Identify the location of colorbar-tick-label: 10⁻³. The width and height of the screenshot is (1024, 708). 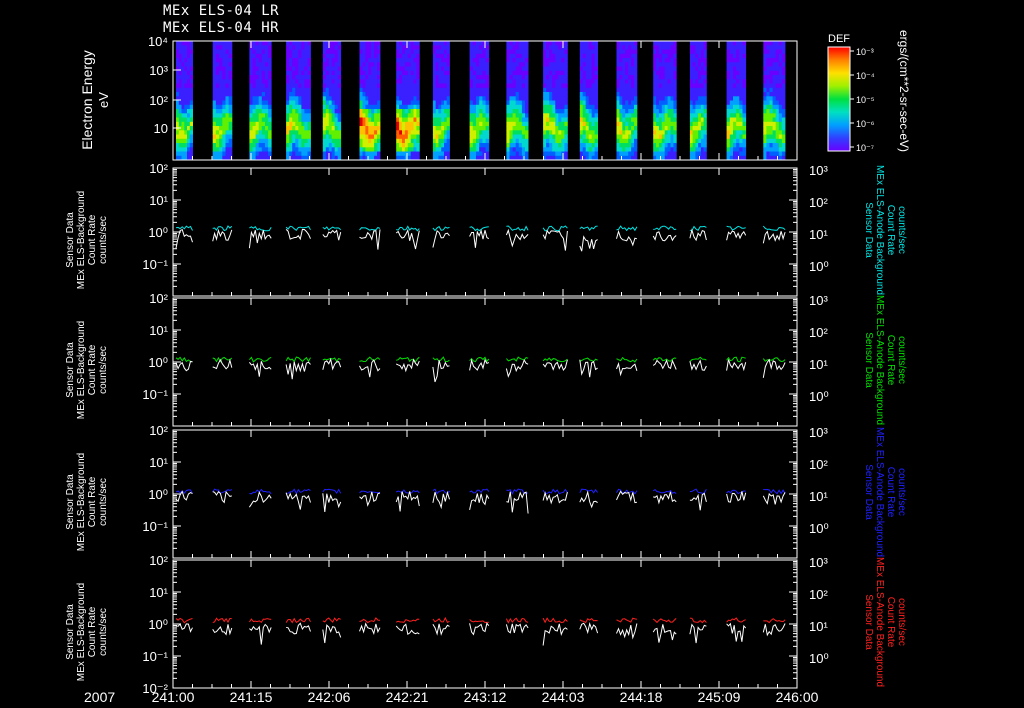
(865, 52).